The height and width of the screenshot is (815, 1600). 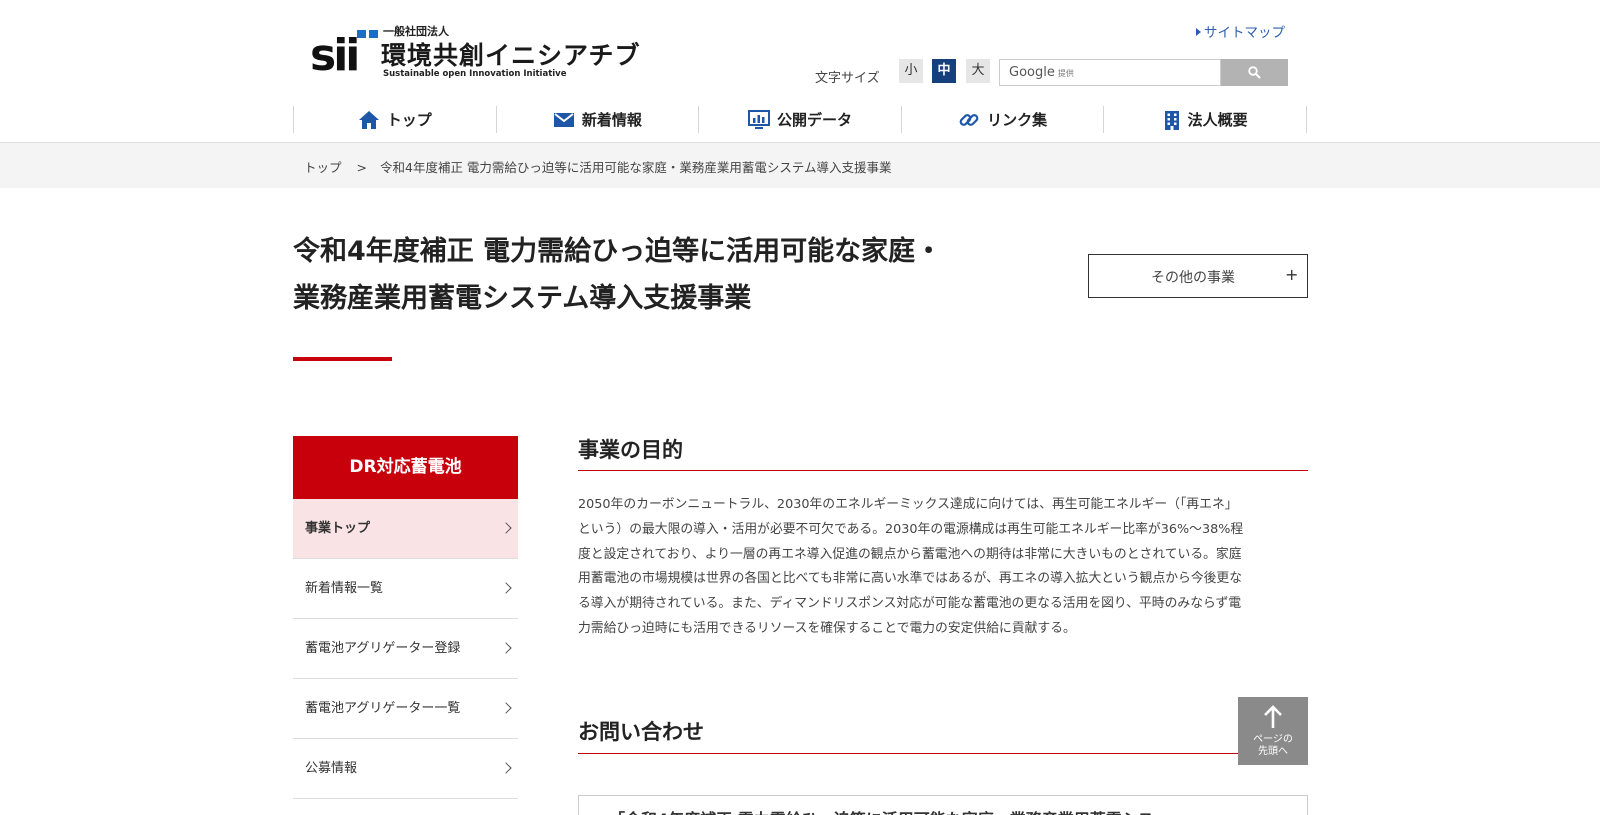 What do you see at coordinates (344, 588) in the screenshot?
I see `sidebar-item-label: 新着情報一覧` at bounding box center [344, 588].